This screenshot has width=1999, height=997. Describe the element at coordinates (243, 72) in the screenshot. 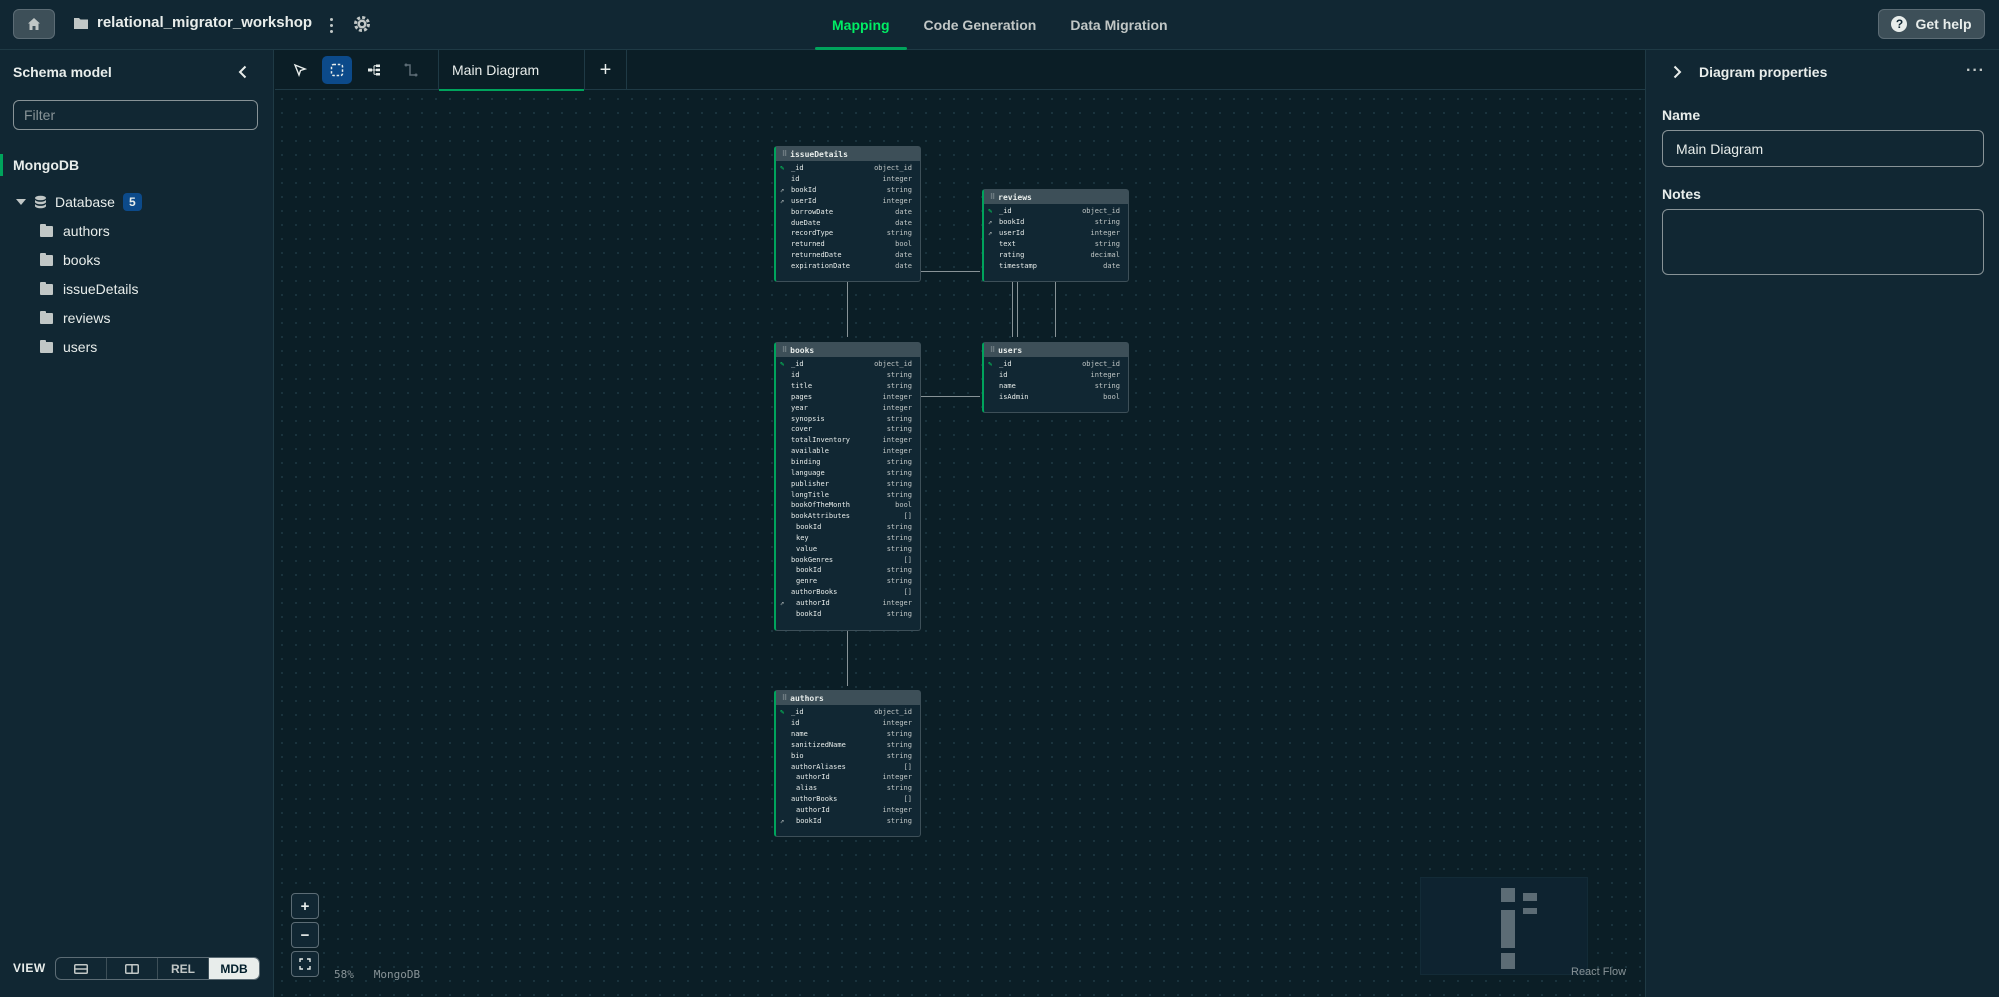

I see `collapse-chevron-icon` at that location.